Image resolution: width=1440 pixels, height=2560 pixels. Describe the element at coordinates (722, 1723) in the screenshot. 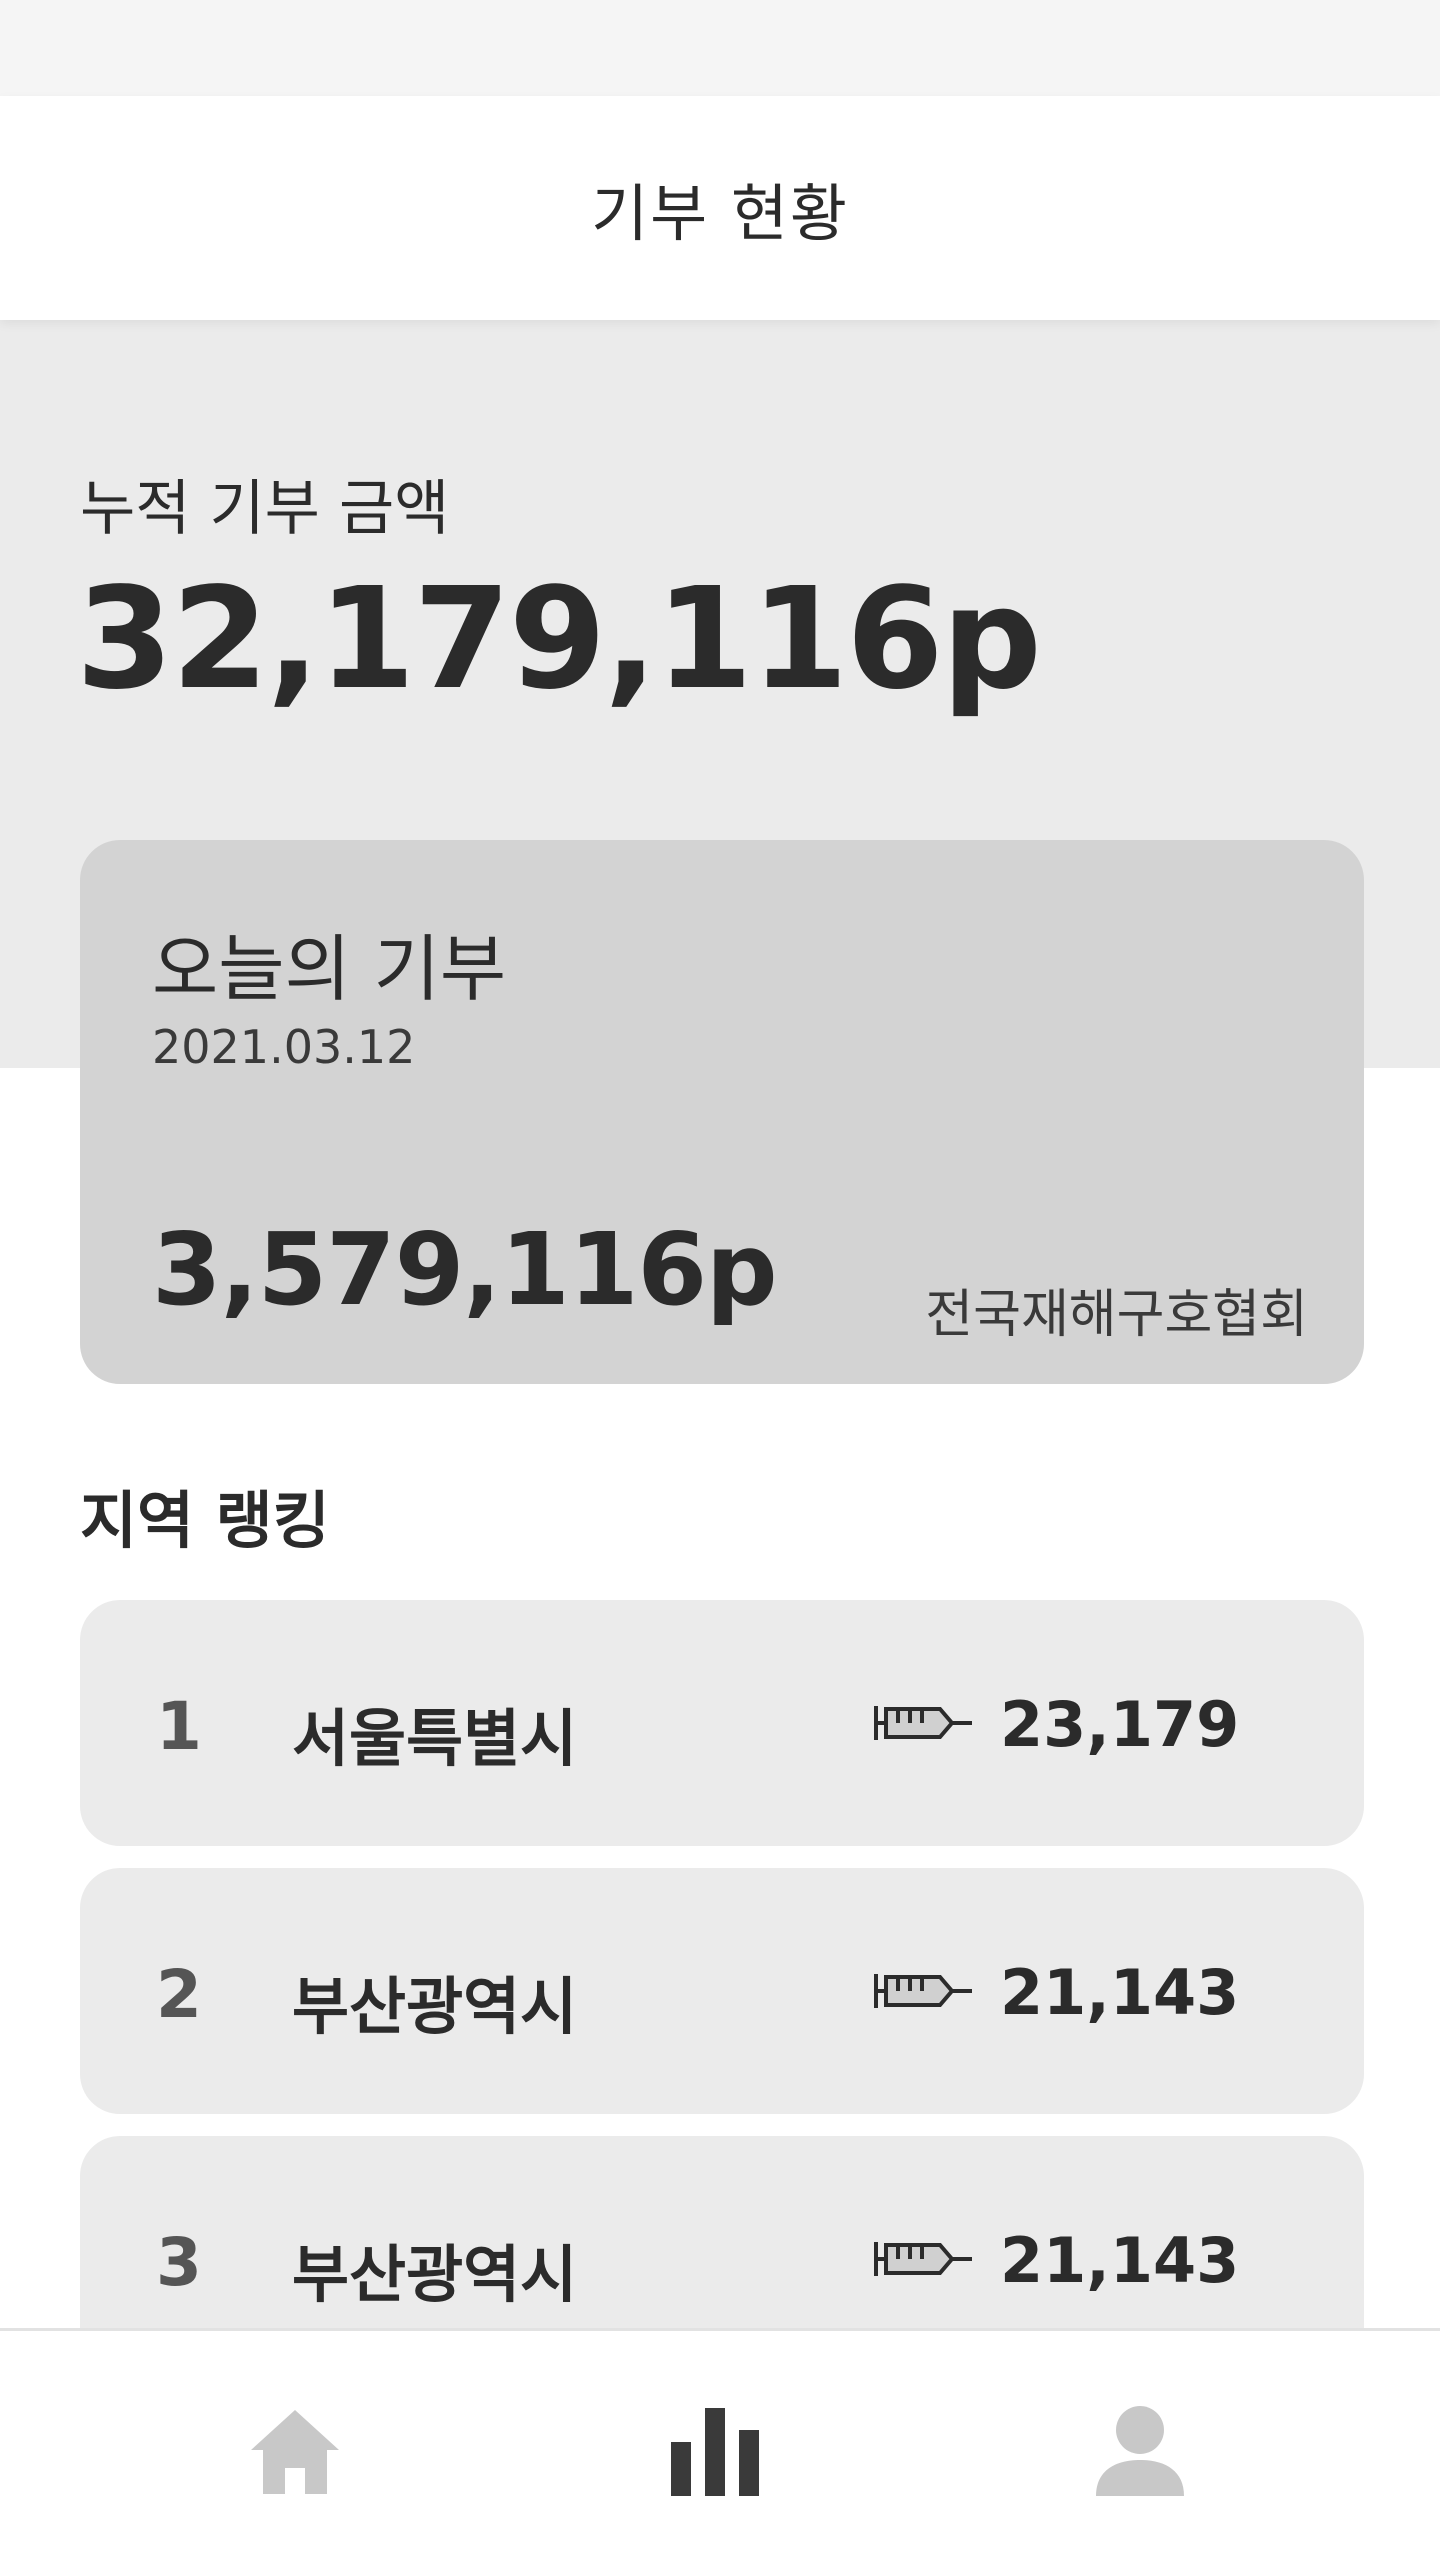

I see `ranking-row: 1 서울특별시 23,179` at that location.